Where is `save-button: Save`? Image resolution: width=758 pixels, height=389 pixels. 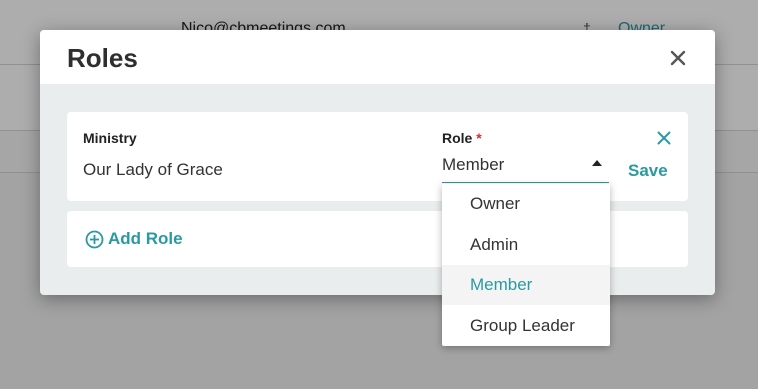 save-button: Save is located at coordinates (648, 171).